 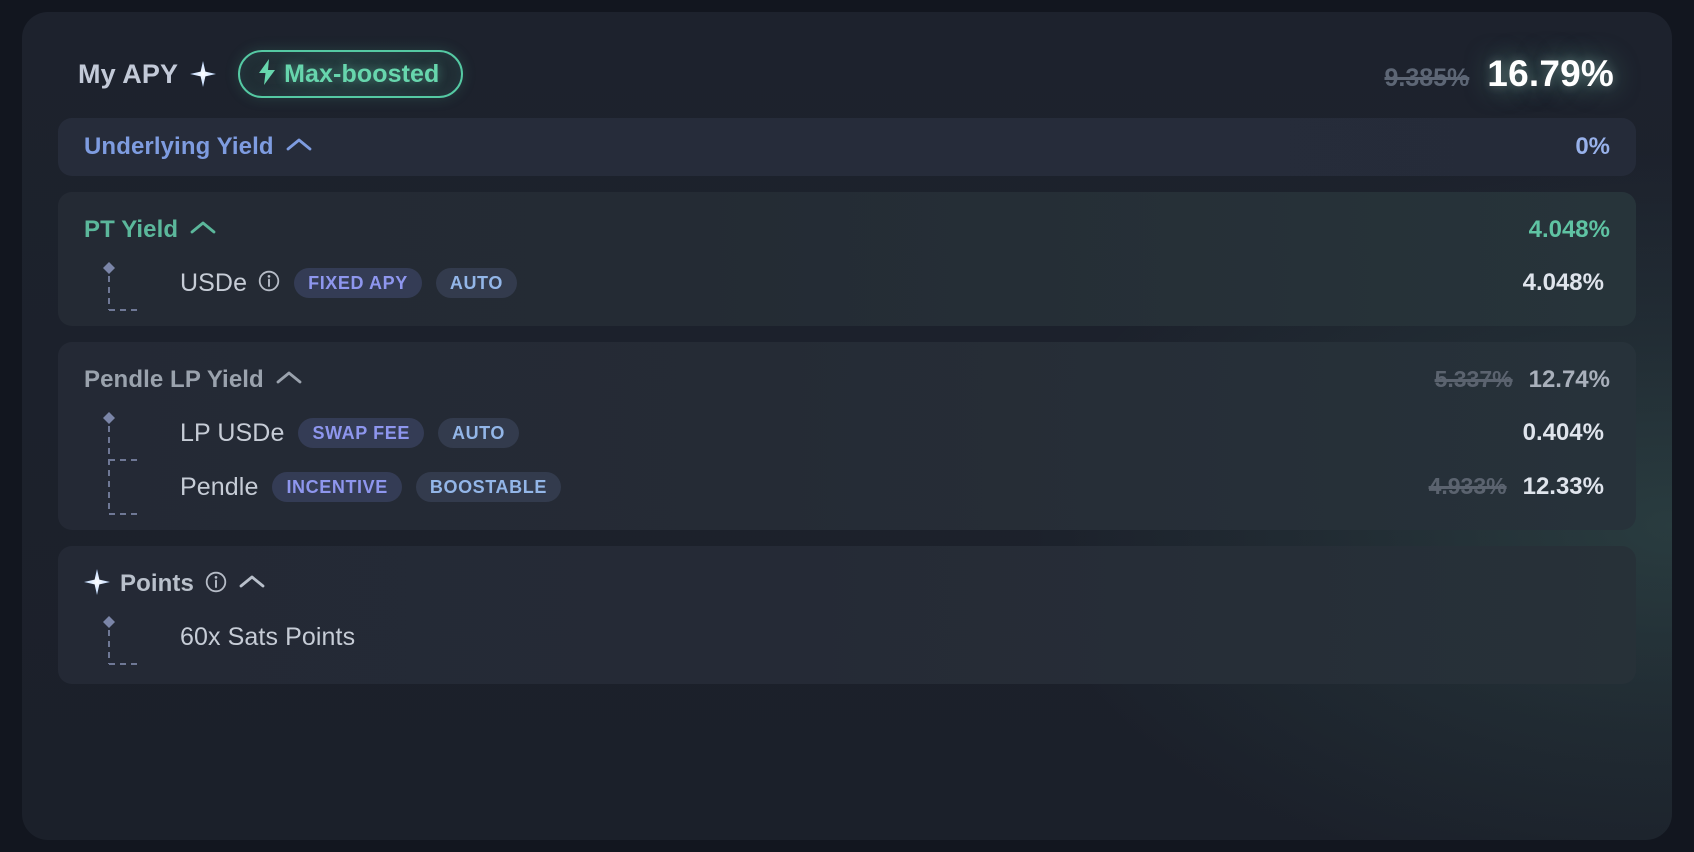 I want to click on apy-header-left: My APY Max-boosted, so click(x=271, y=74).